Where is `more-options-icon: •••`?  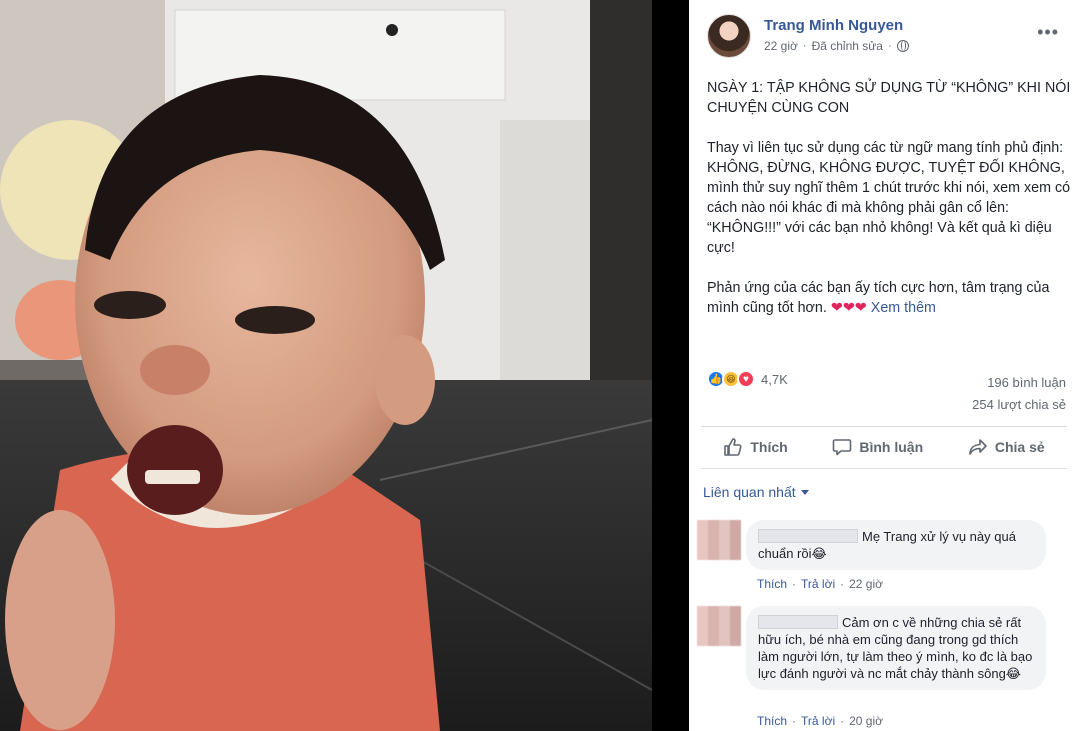
more-options-icon: ••• is located at coordinates (1048, 32).